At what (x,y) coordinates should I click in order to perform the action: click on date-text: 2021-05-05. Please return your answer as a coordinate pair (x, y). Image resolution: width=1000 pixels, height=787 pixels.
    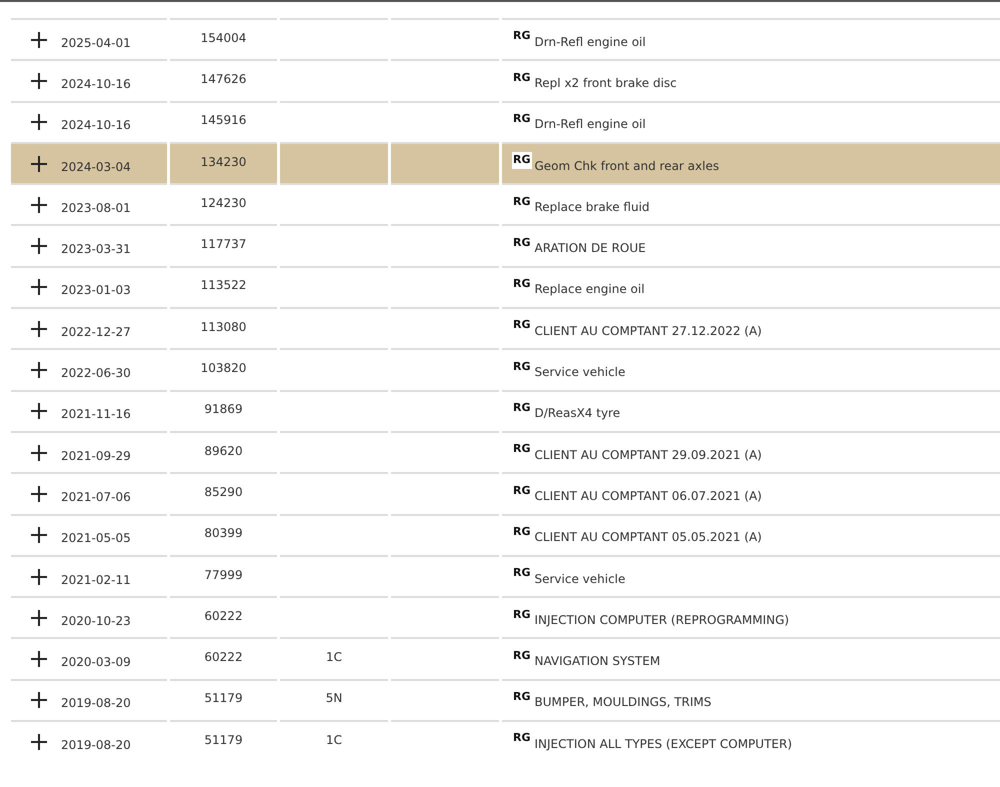
    Looking at the image, I should click on (96, 539).